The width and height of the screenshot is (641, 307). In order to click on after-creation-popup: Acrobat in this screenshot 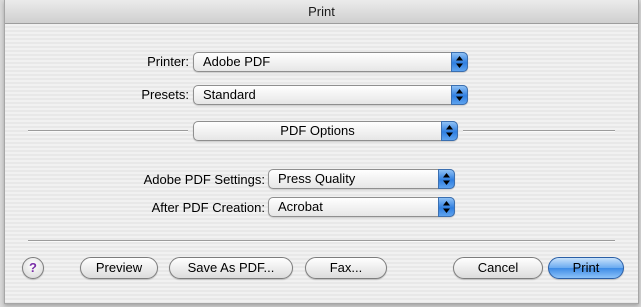, I will do `click(361, 207)`.